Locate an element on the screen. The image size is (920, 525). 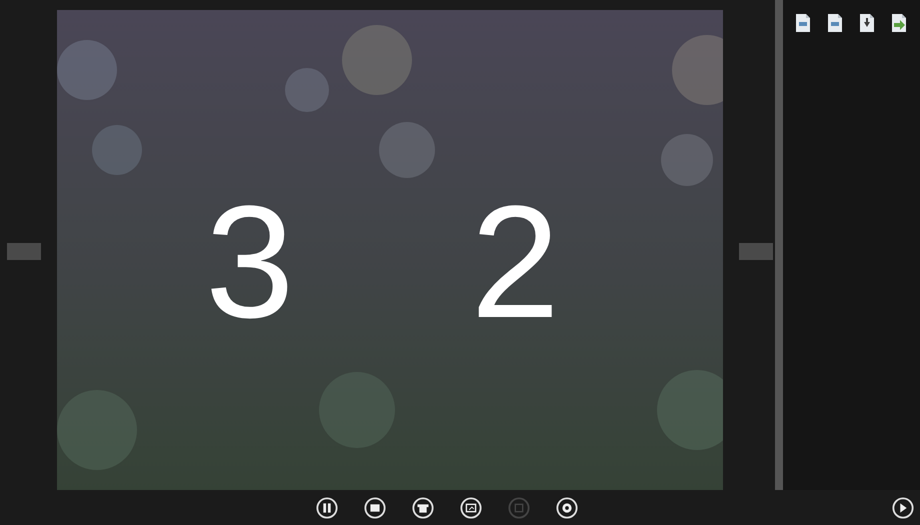
slide-number: 2 is located at coordinates (515, 262).